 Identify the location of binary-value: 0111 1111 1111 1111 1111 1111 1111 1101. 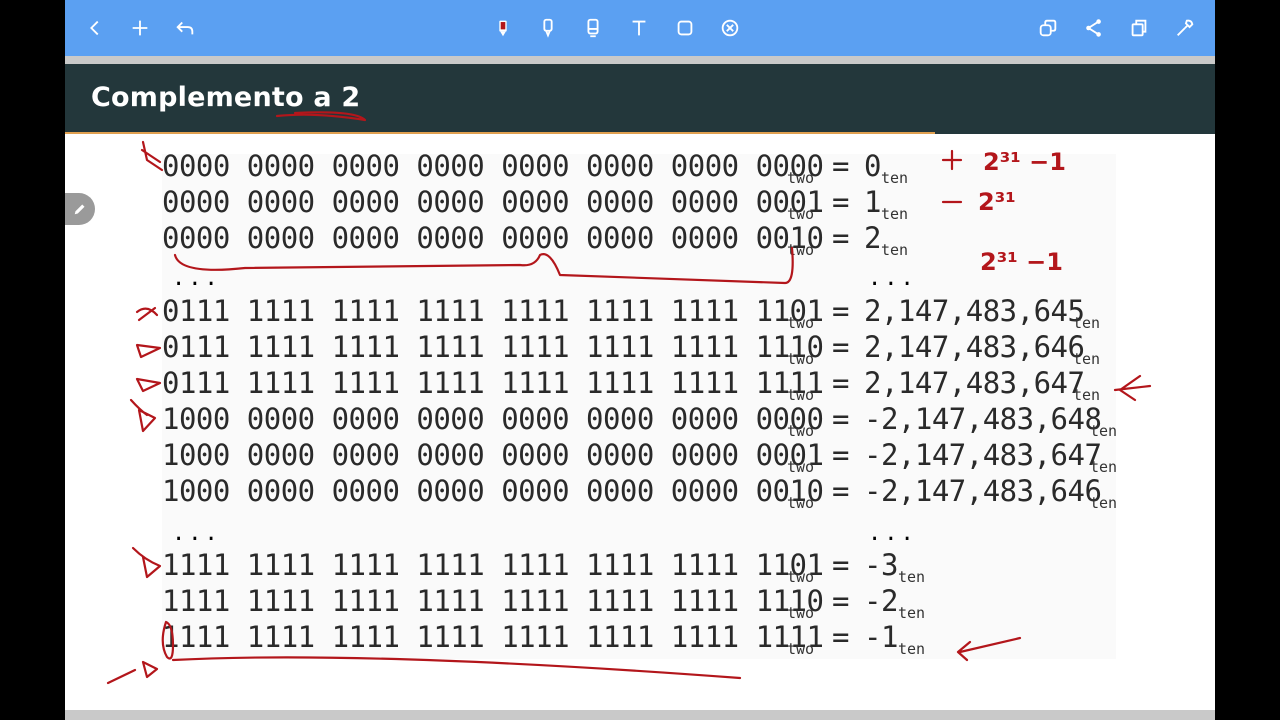
(493, 311).